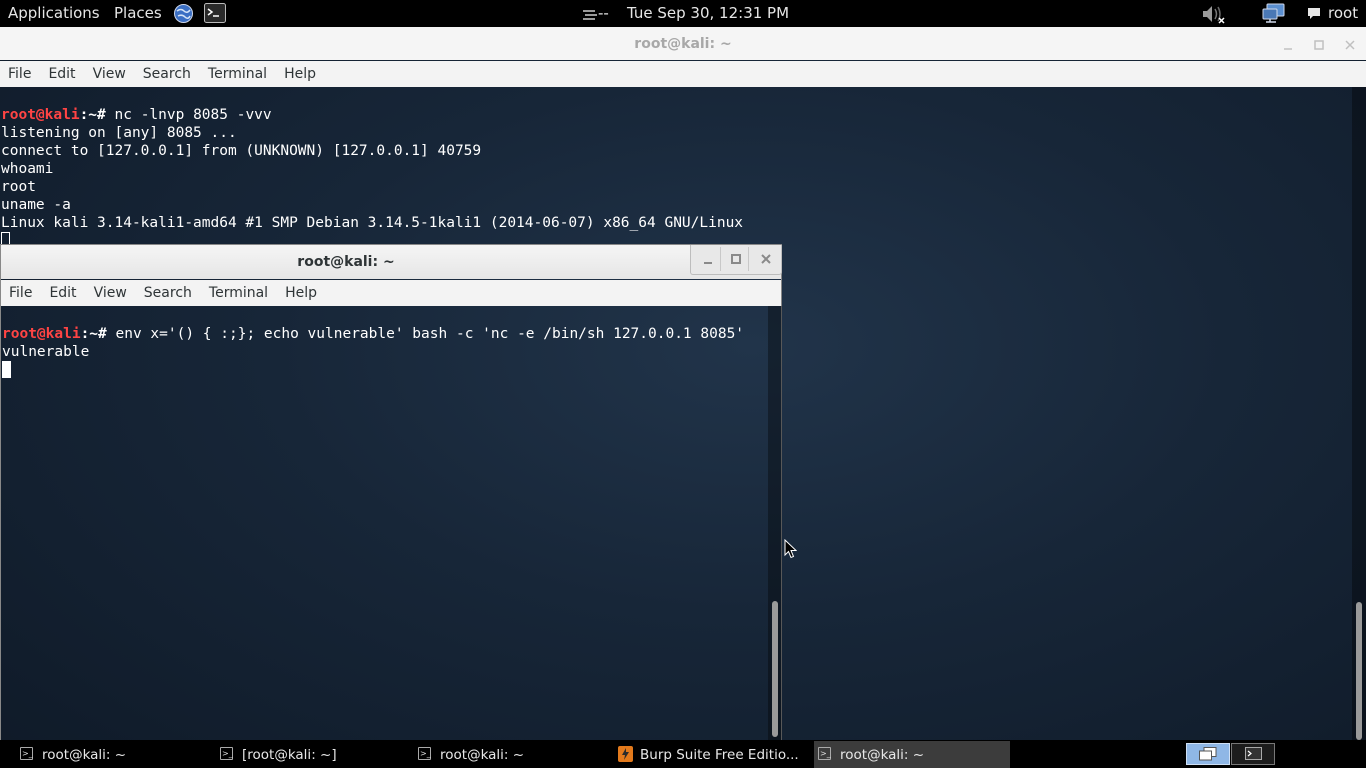  Describe the element at coordinates (18, 187) in the screenshot. I see `output-line: root` at that location.